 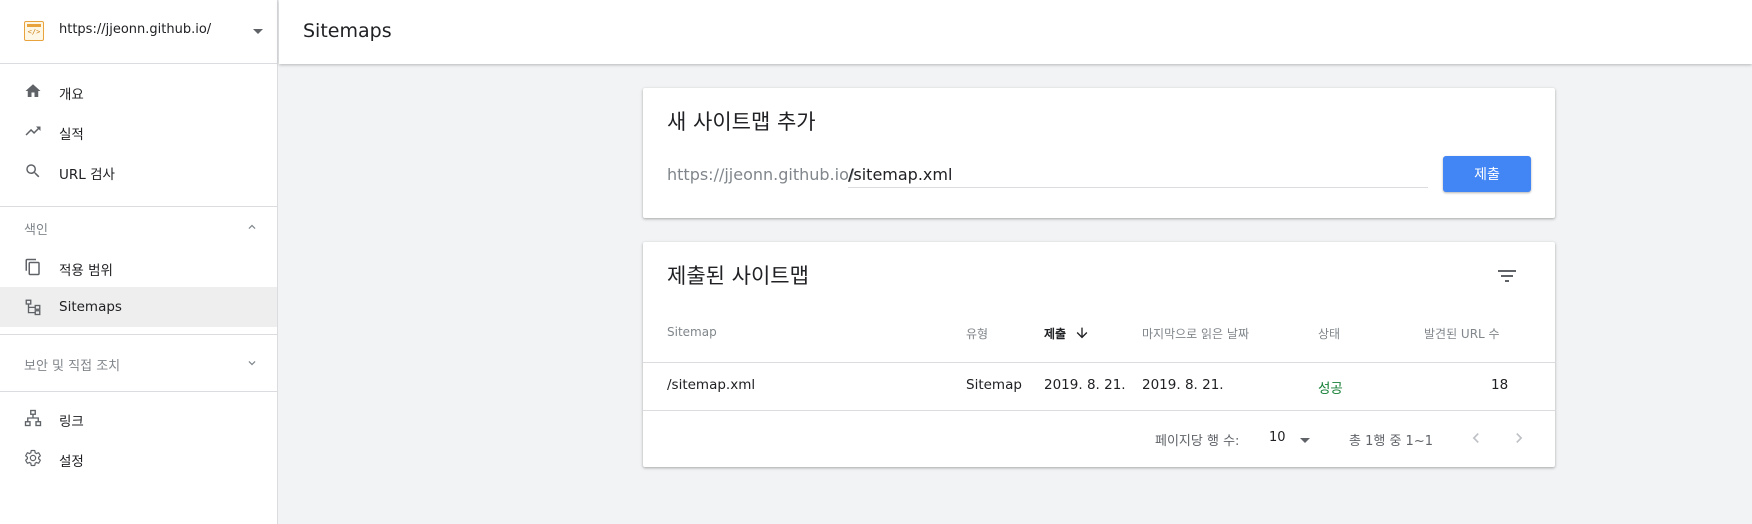 What do you see at coordinates (741, 122) in the screenshot?
I see `card-title: 새 사이트맵 추가` at bounding box center [741, 122].